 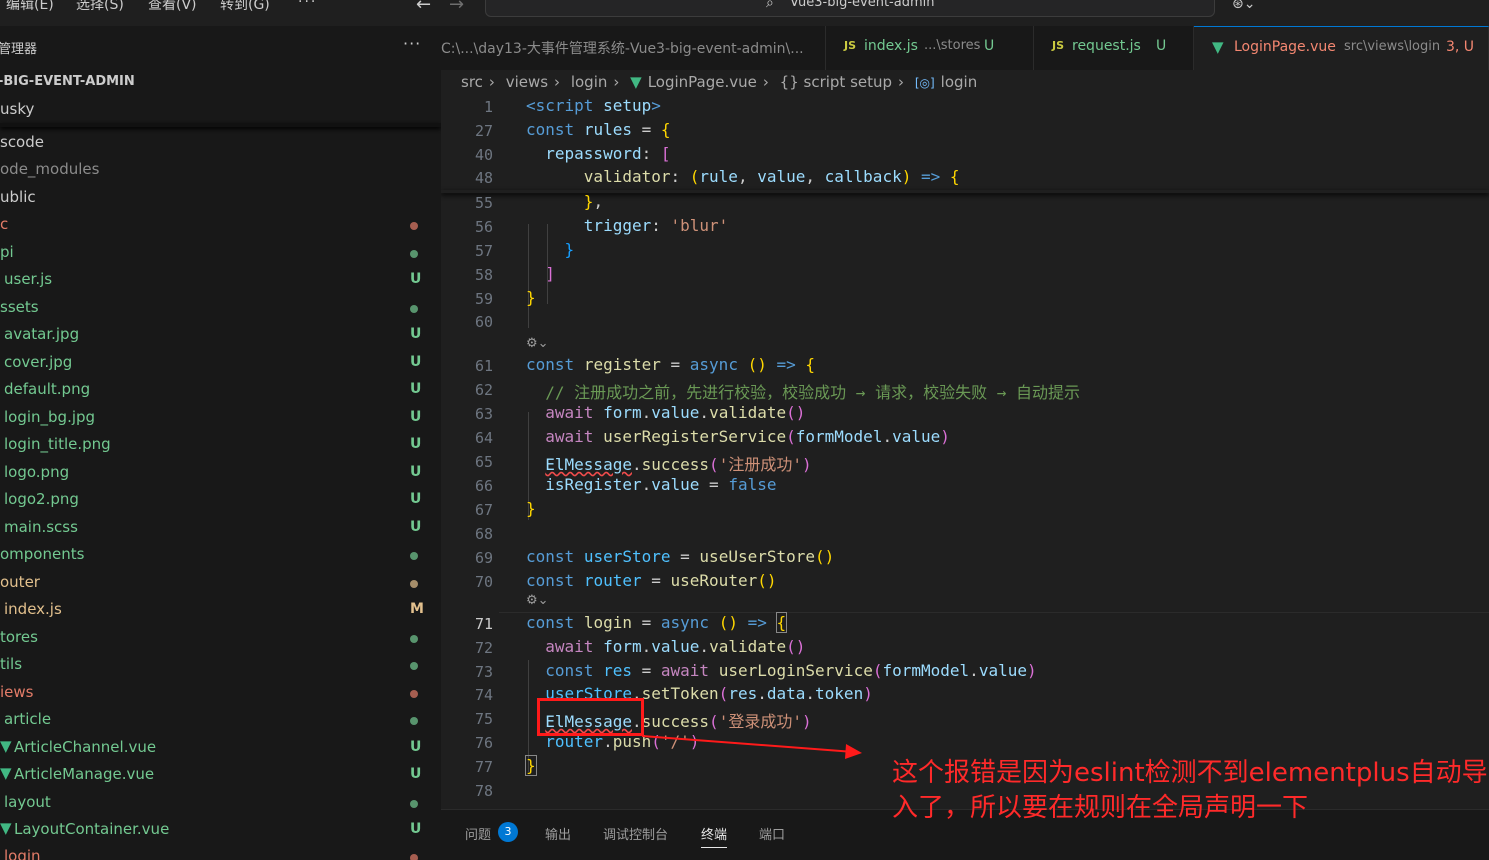 What do you see at coordinates (456, 7) in the screenshot?
I see `forward-arrow-icon: →` at bounding box center [456, 7].